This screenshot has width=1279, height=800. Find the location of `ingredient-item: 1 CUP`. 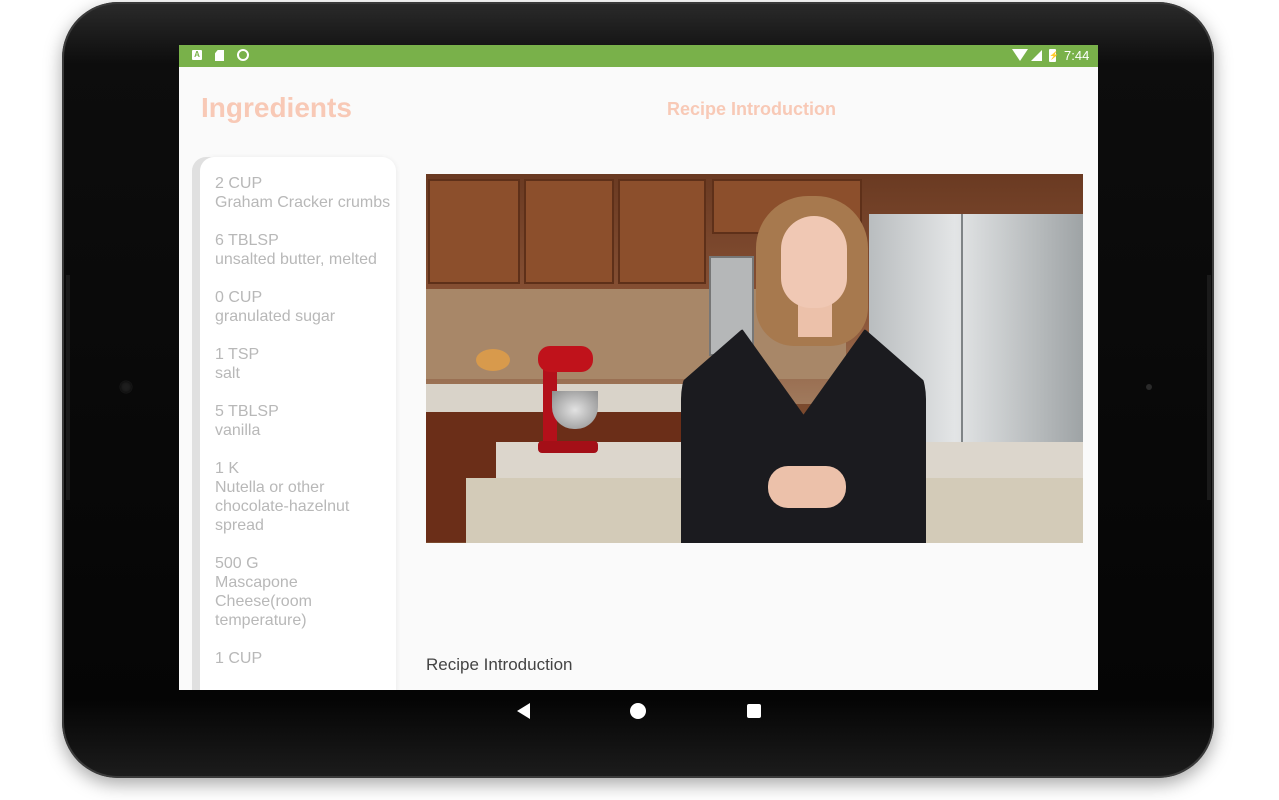

ingredient-item: 1 CUP is located at coordinates (304, 658).